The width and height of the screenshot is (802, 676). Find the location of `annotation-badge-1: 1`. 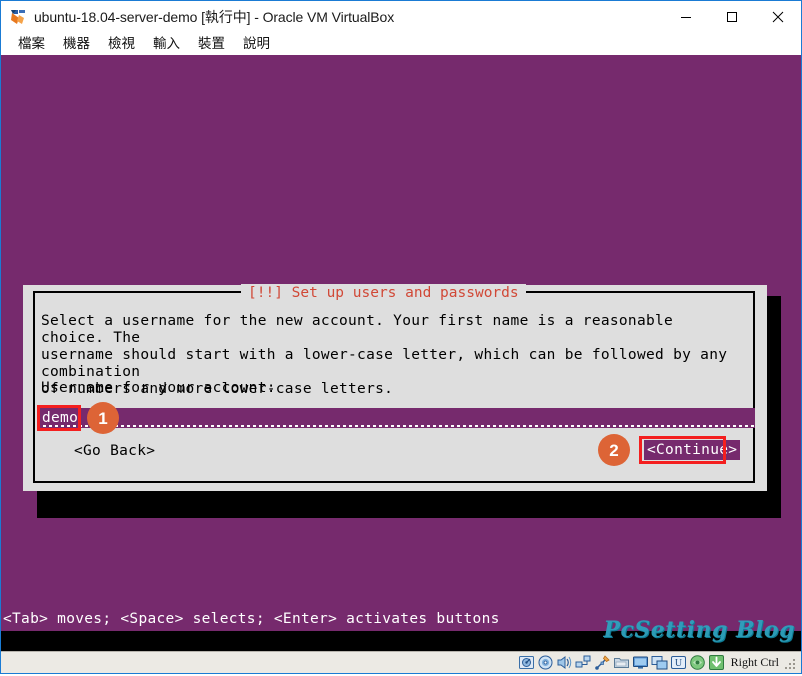

annotation-badge-1: 1 is located at coordinates (103, 418).